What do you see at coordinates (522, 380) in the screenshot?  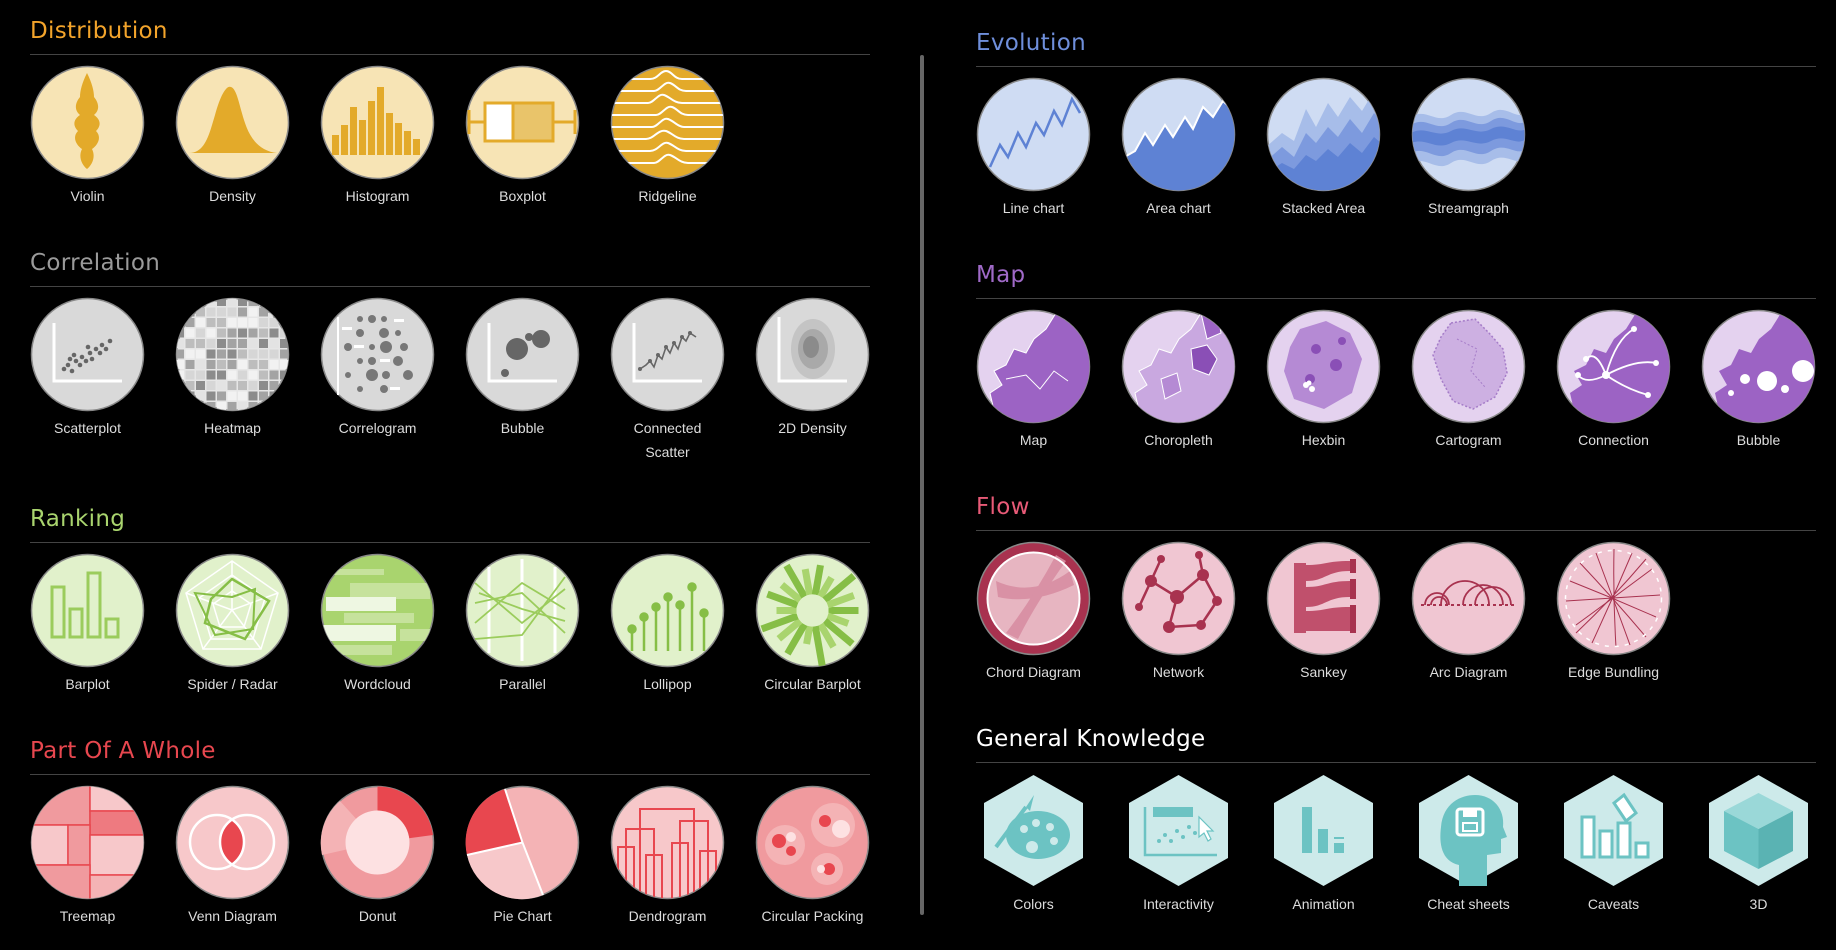 I see `chart-item-bubble: Bubble` at bounding box center [522, 380].